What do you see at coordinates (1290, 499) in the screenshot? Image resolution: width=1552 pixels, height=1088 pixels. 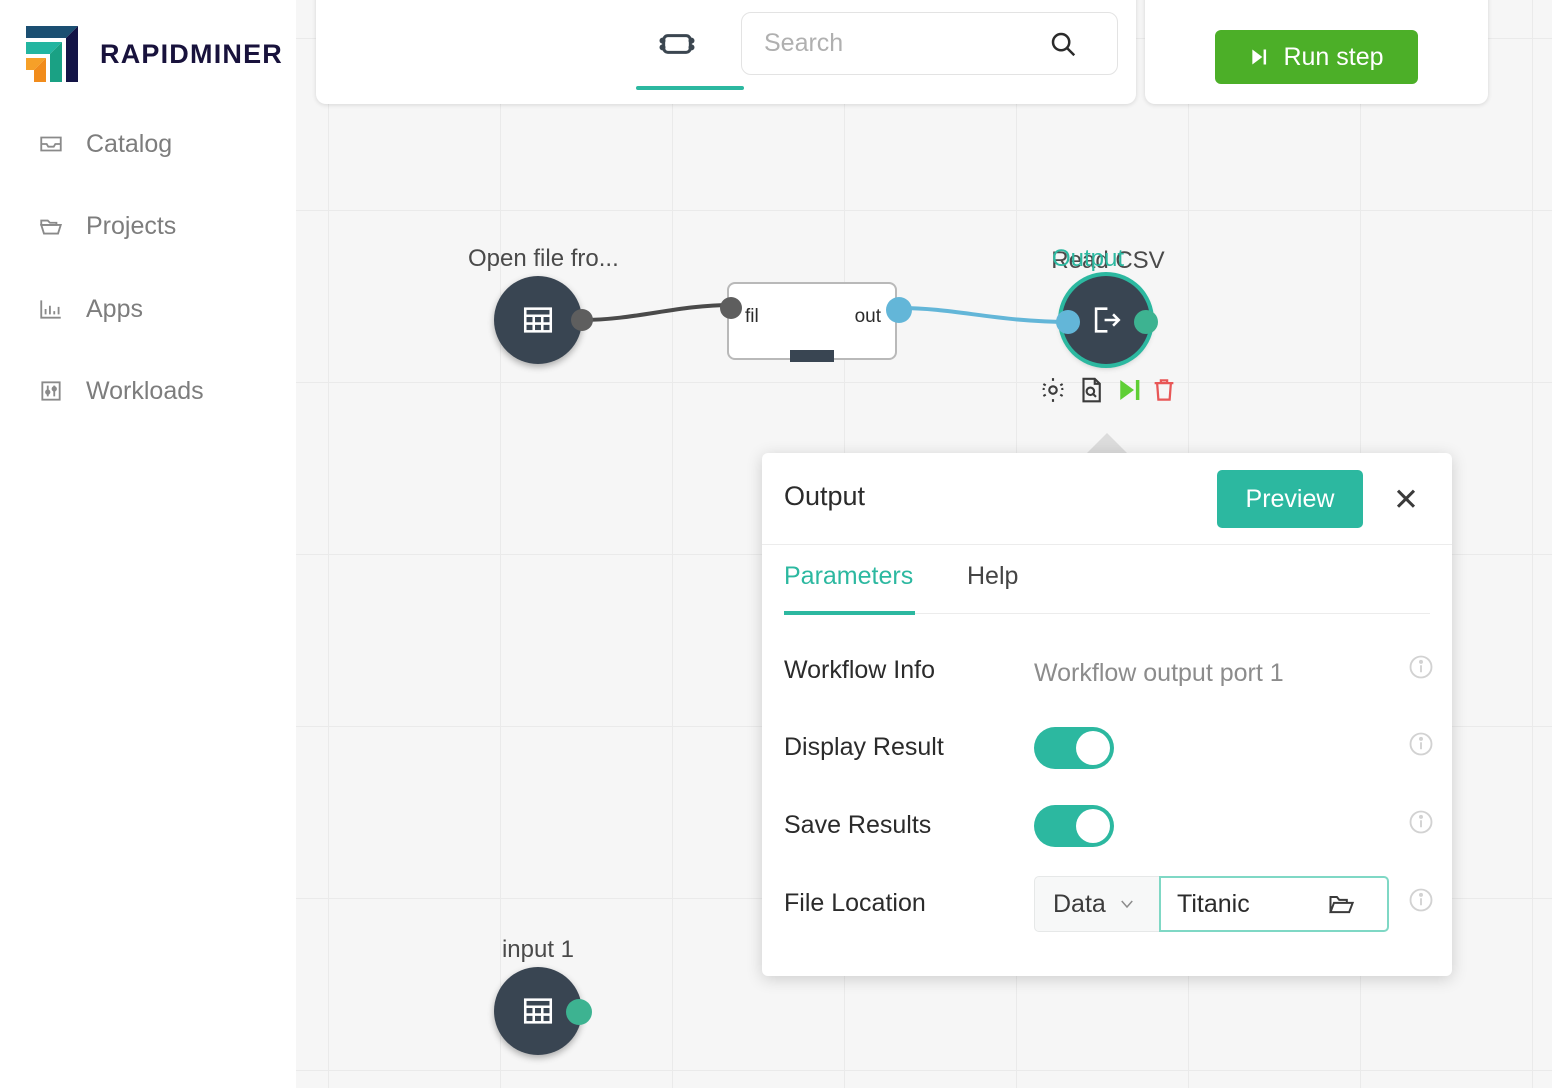 I see `preview-button: Preview` at bounding box center [1290, 499].